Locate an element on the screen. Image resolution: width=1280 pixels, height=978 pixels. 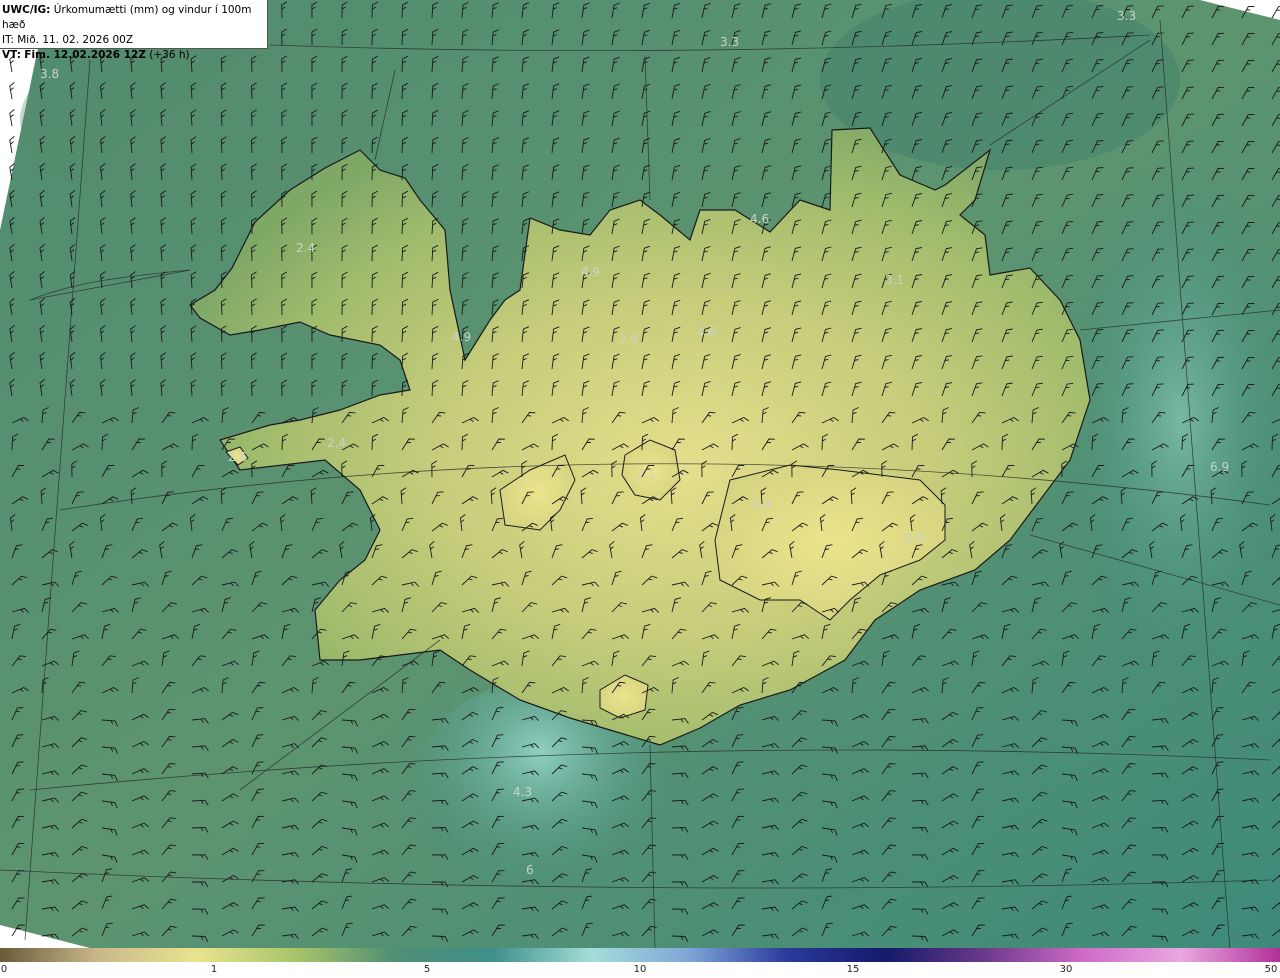
value-label: 4.3 is located at coordinates (522, 792).